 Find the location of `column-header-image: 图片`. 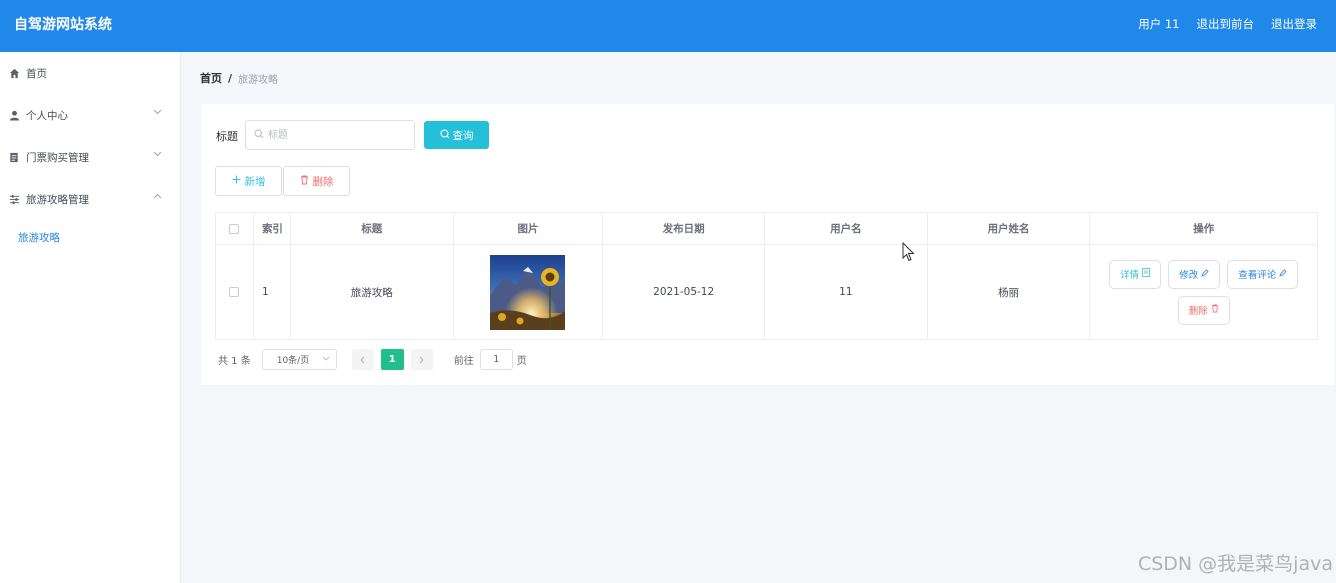

column-header-image: 图片 is located at coordinates (528, 229).